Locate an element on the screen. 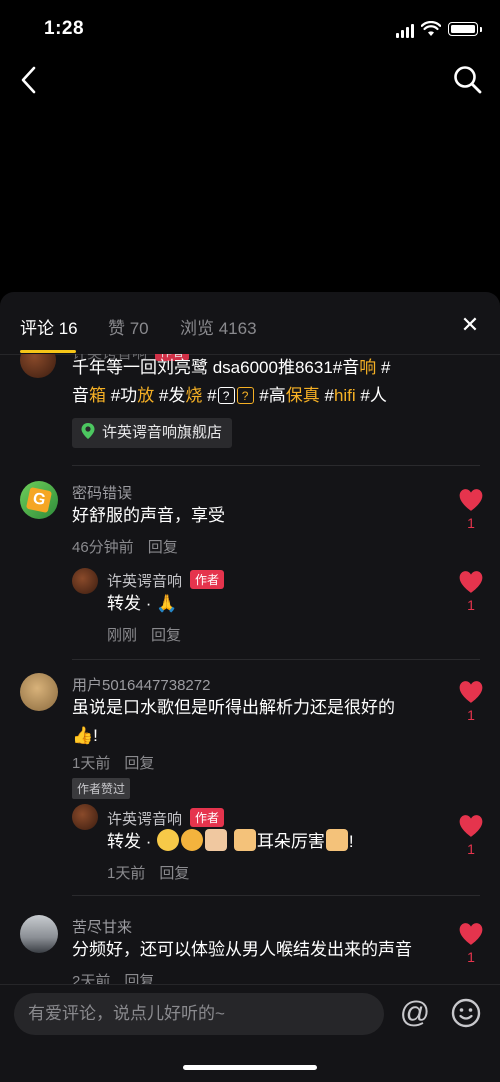 The width and height of the screenshot is (500, 1082). hashtag-highlight: hifi is located at coordinates (345, 395).